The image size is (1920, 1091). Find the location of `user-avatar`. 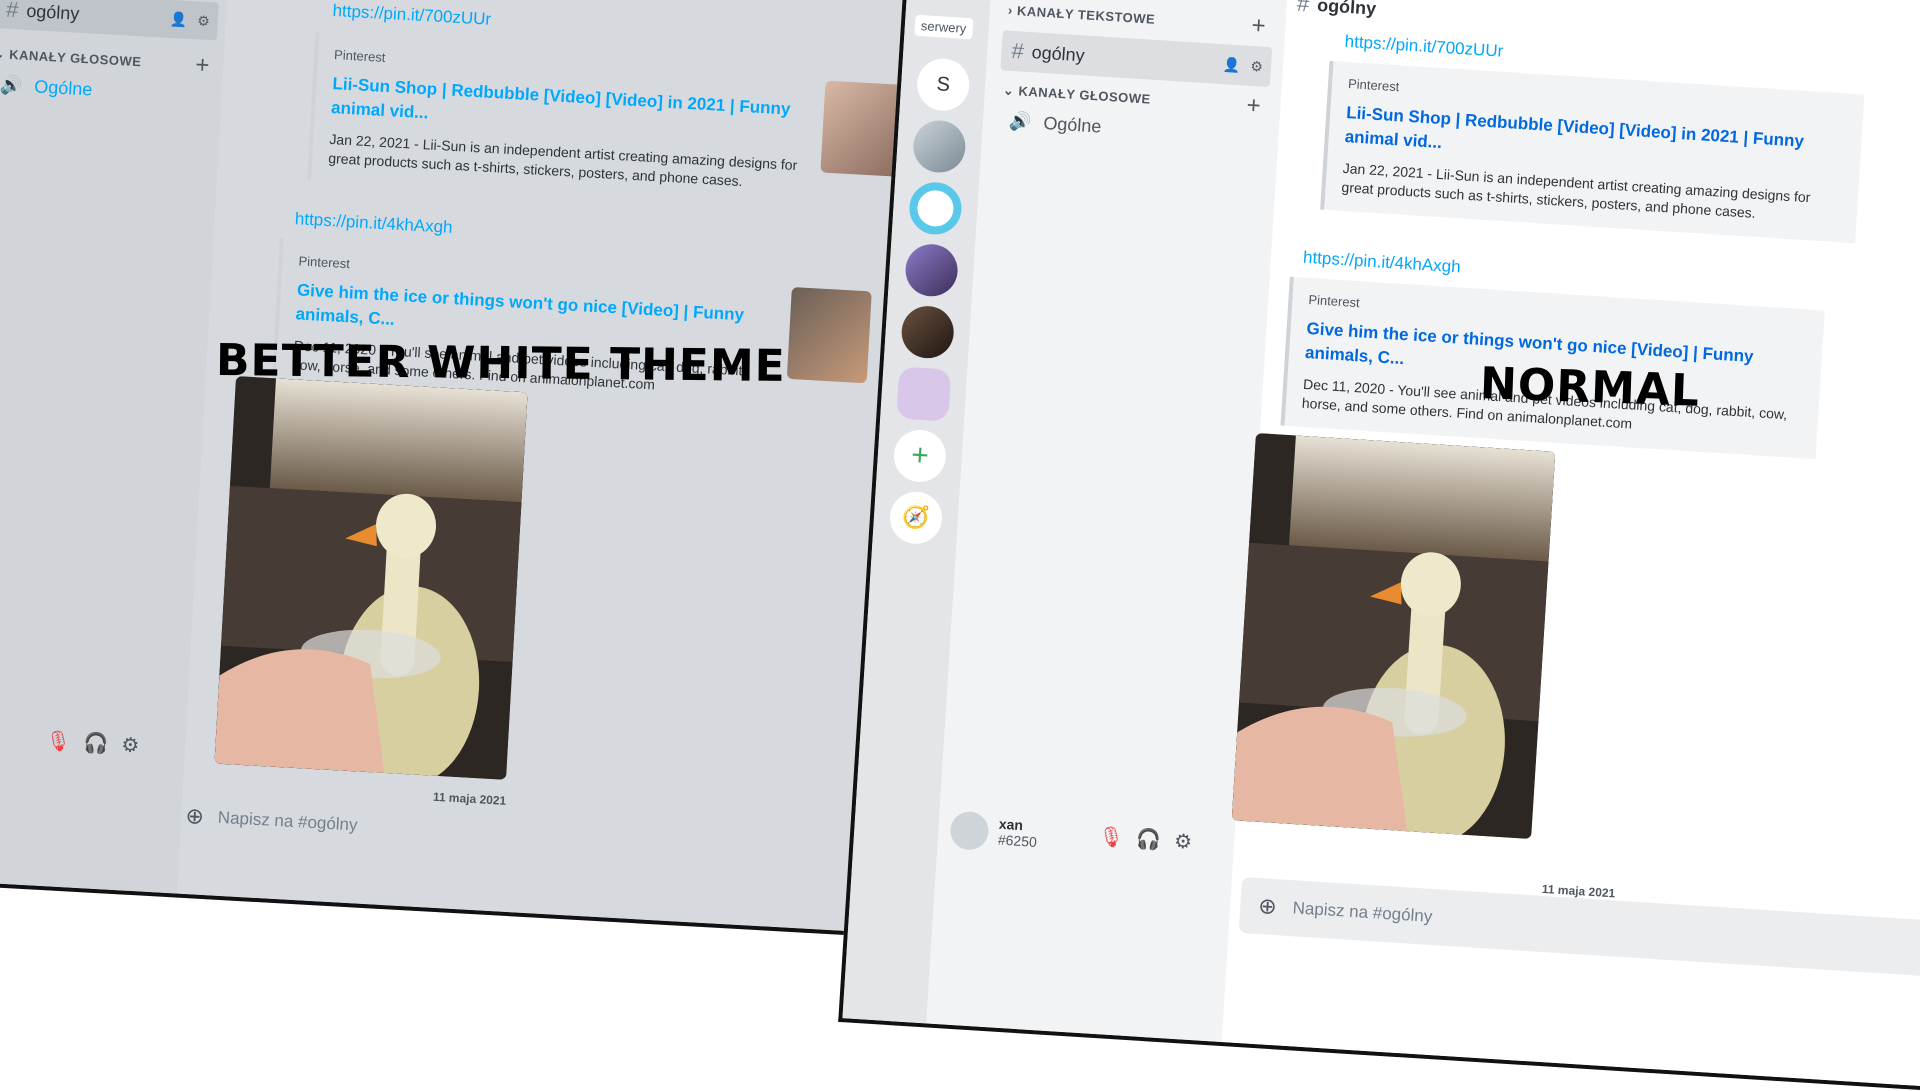

user-avatar is located at coordinates (969, 830).